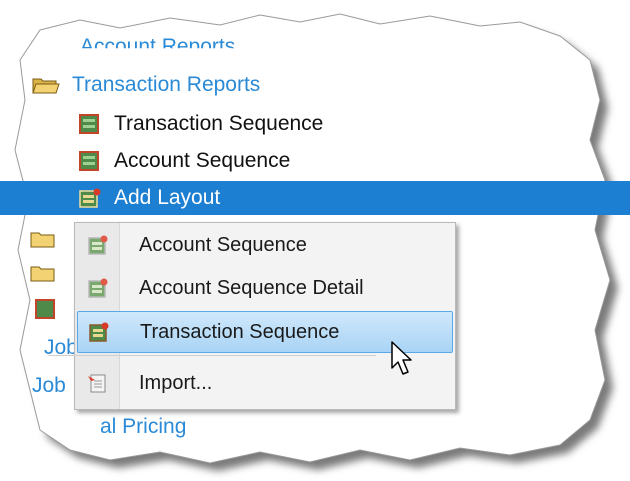 Image resolution: width=630 pixels, height=481 pixels. I want to click on tree-item-job-2: Job, so click(49, 386).